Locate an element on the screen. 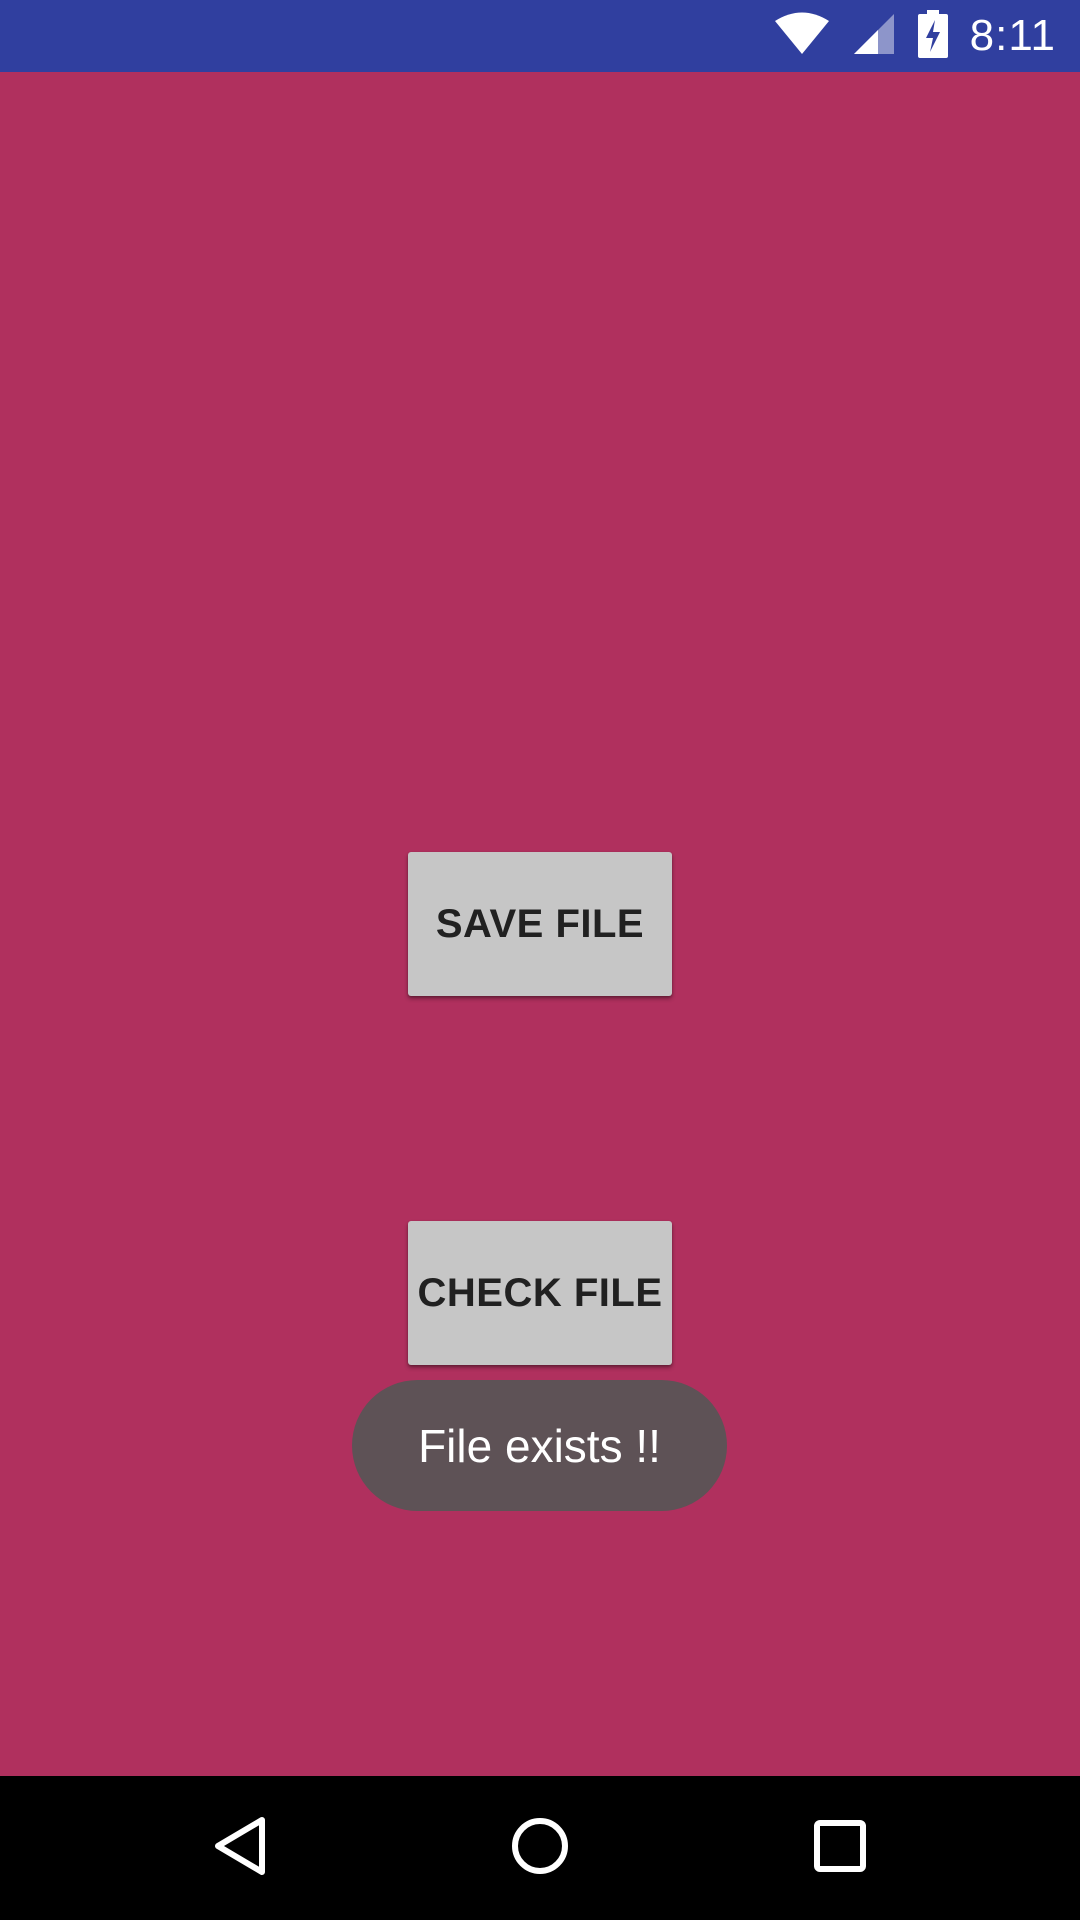  recents-button is located at coordinates (840, 1848).